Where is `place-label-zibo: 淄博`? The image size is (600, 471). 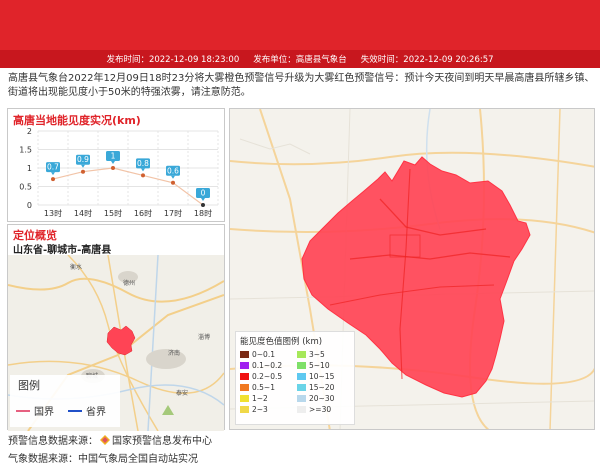
place-label-zibo: 淄博 is located at coordinates (204, 337).